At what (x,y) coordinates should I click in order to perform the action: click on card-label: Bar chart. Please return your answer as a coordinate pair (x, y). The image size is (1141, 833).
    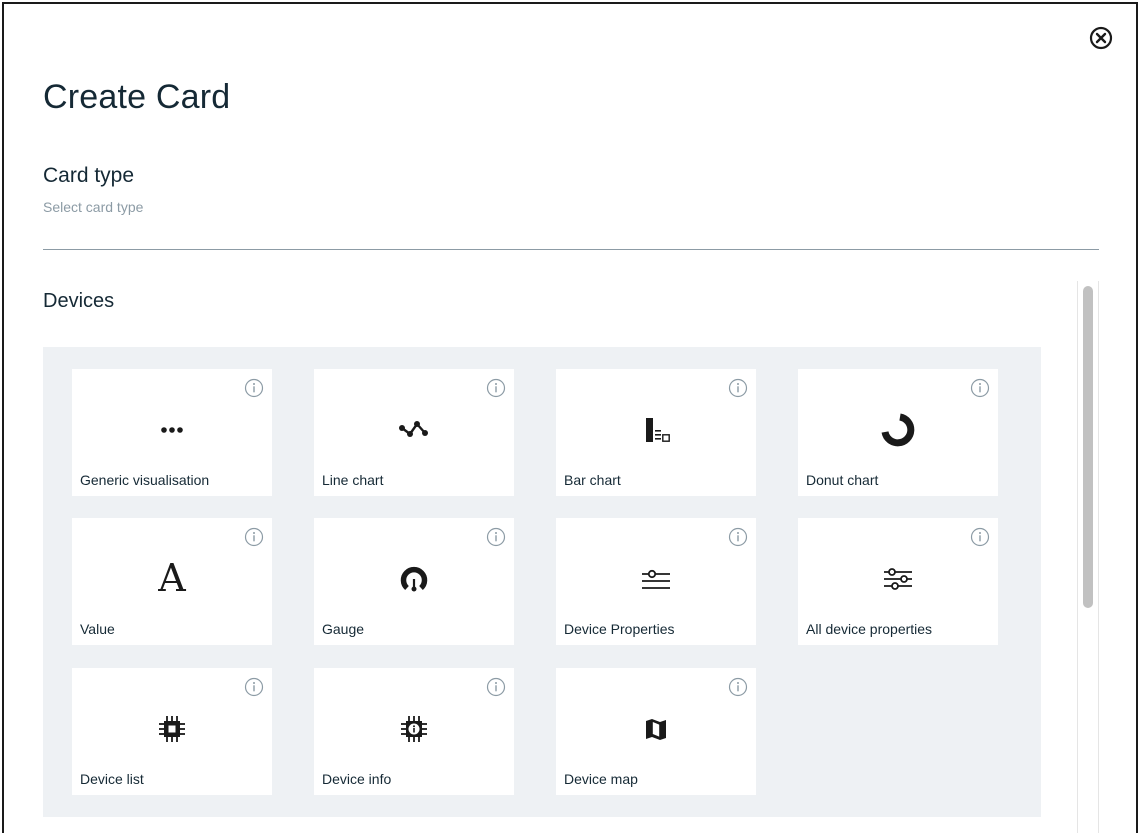
    Looking at the image, I should click on (592, 480).